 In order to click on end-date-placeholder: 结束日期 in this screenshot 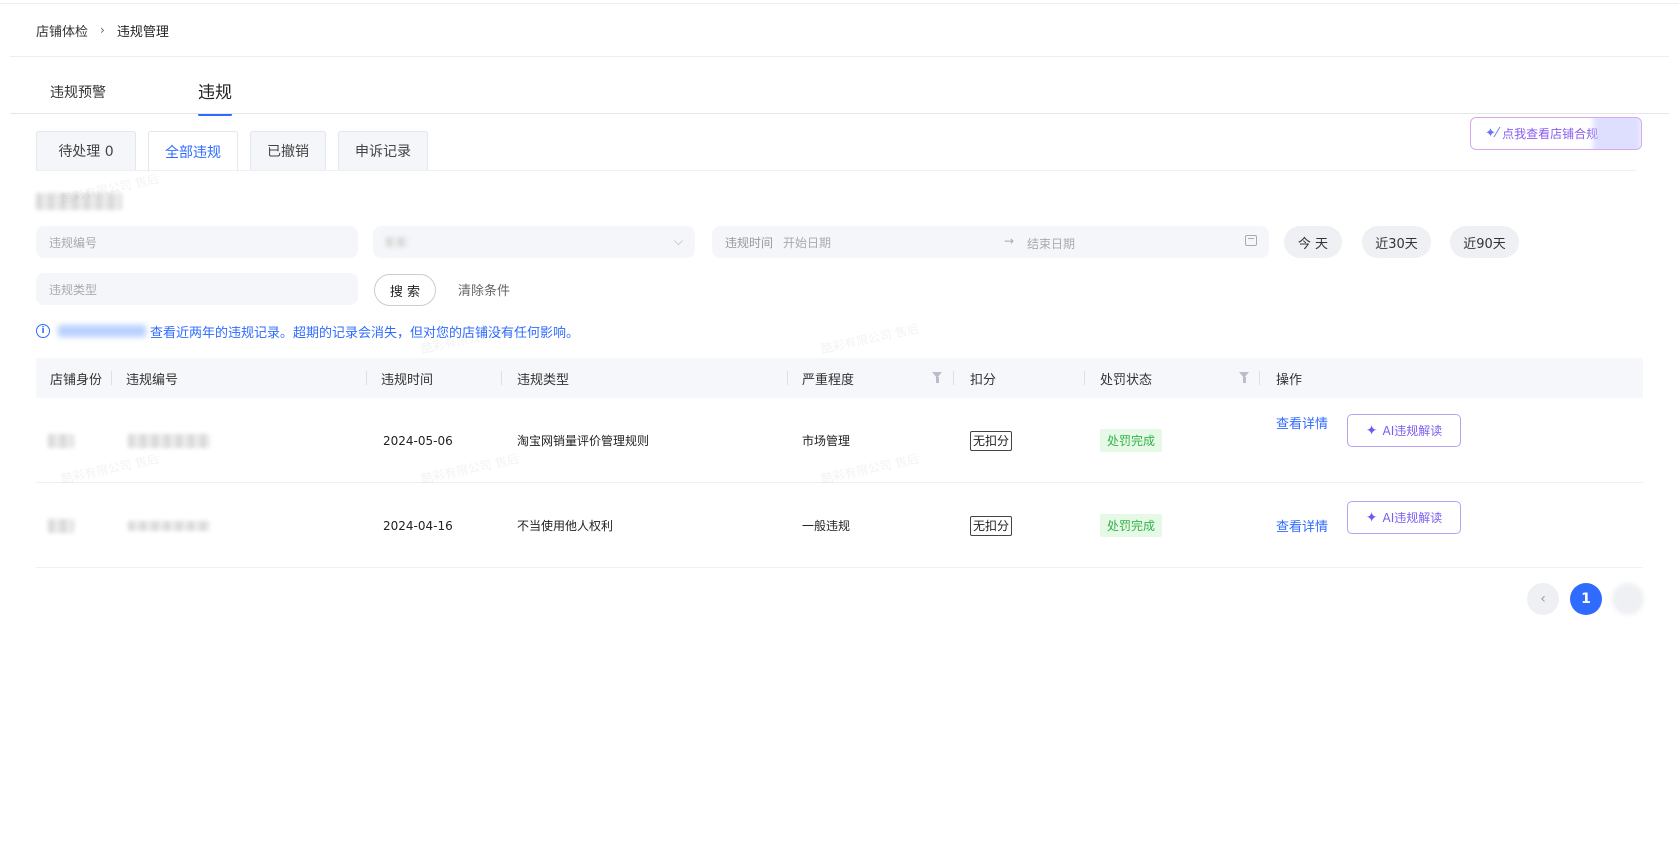, I will do `click(1051, 244)`.